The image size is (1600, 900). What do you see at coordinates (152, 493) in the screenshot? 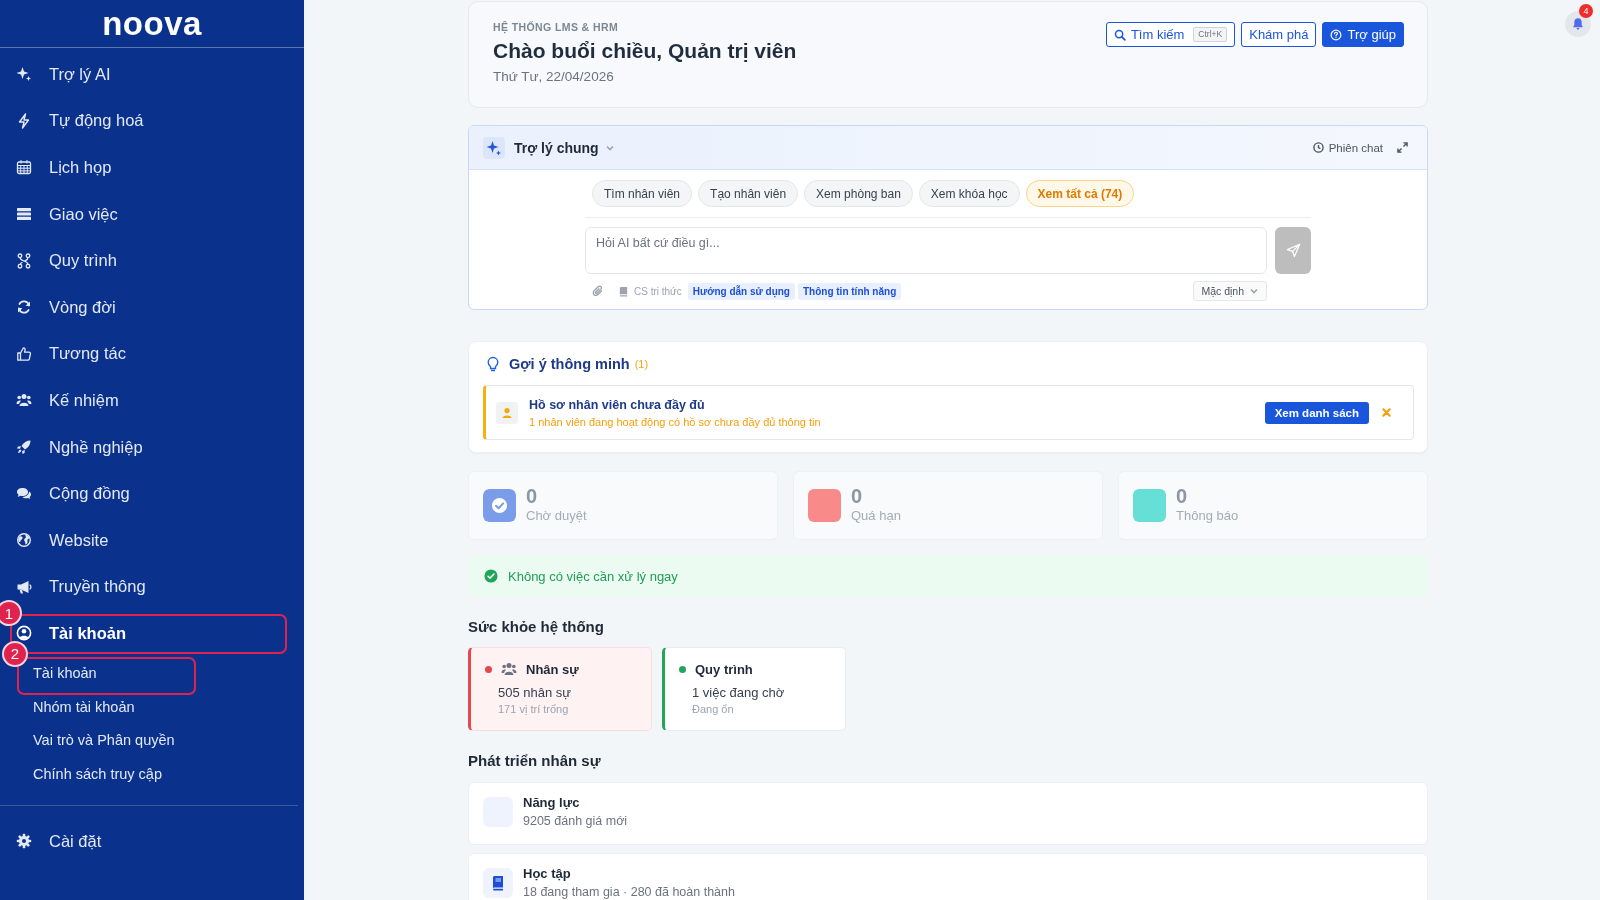
I see `nav-item: Cộng đồng` at bounding box center [152, 493].